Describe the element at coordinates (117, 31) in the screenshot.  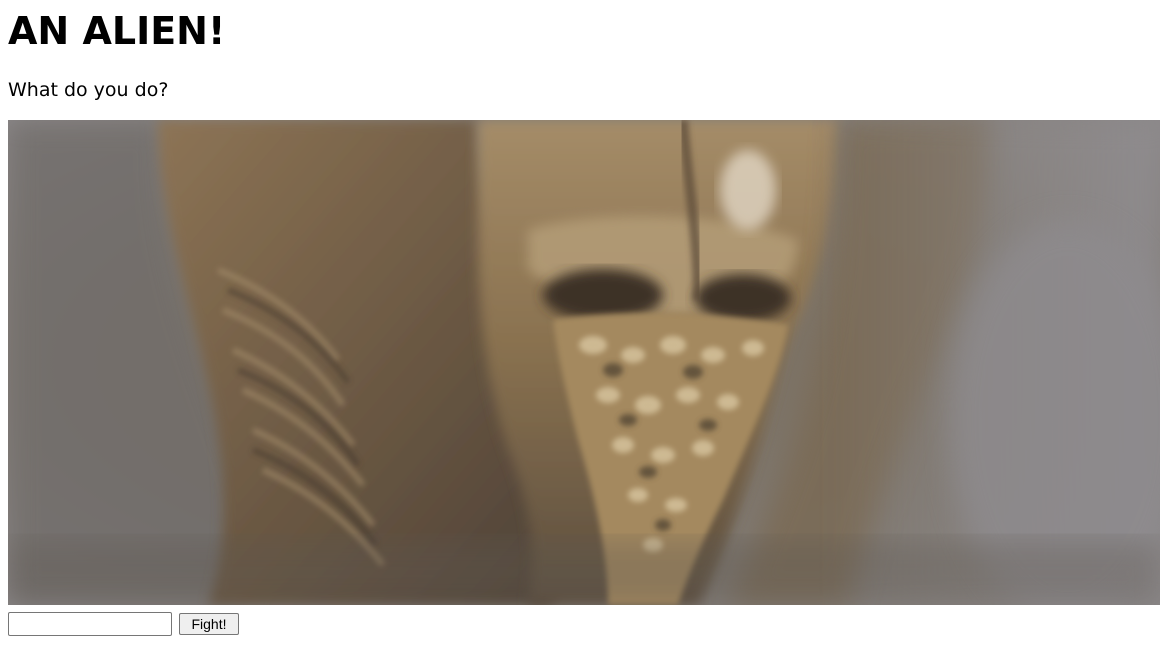
I see `page-title: AN ALIEN!` at that location.